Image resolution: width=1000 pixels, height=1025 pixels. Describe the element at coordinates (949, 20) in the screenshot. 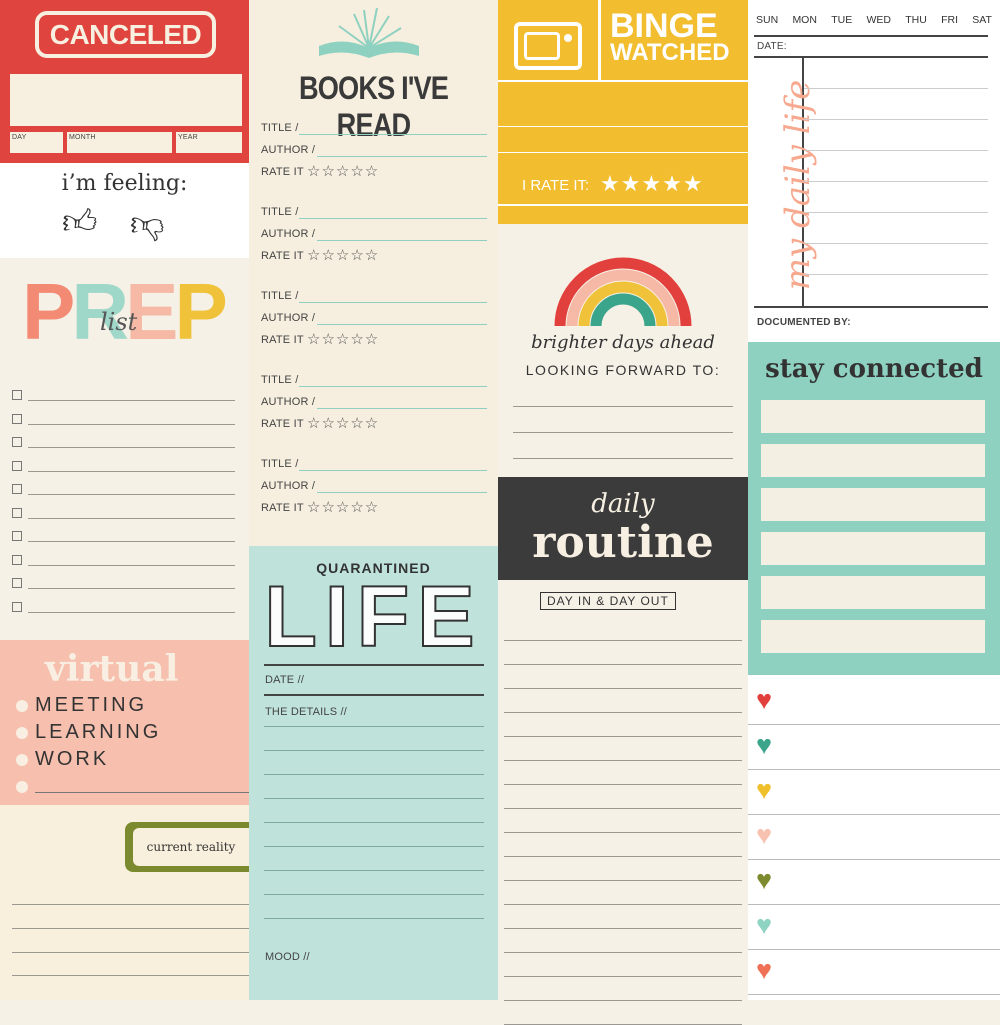

I see `day-fri: FRI` at that location.